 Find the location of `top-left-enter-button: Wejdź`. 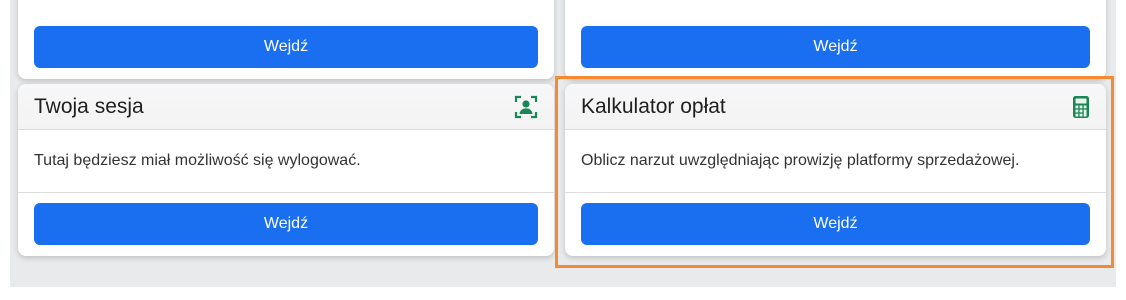

top-left-enter-button: Wejdź is located at coordinates (286, 47).